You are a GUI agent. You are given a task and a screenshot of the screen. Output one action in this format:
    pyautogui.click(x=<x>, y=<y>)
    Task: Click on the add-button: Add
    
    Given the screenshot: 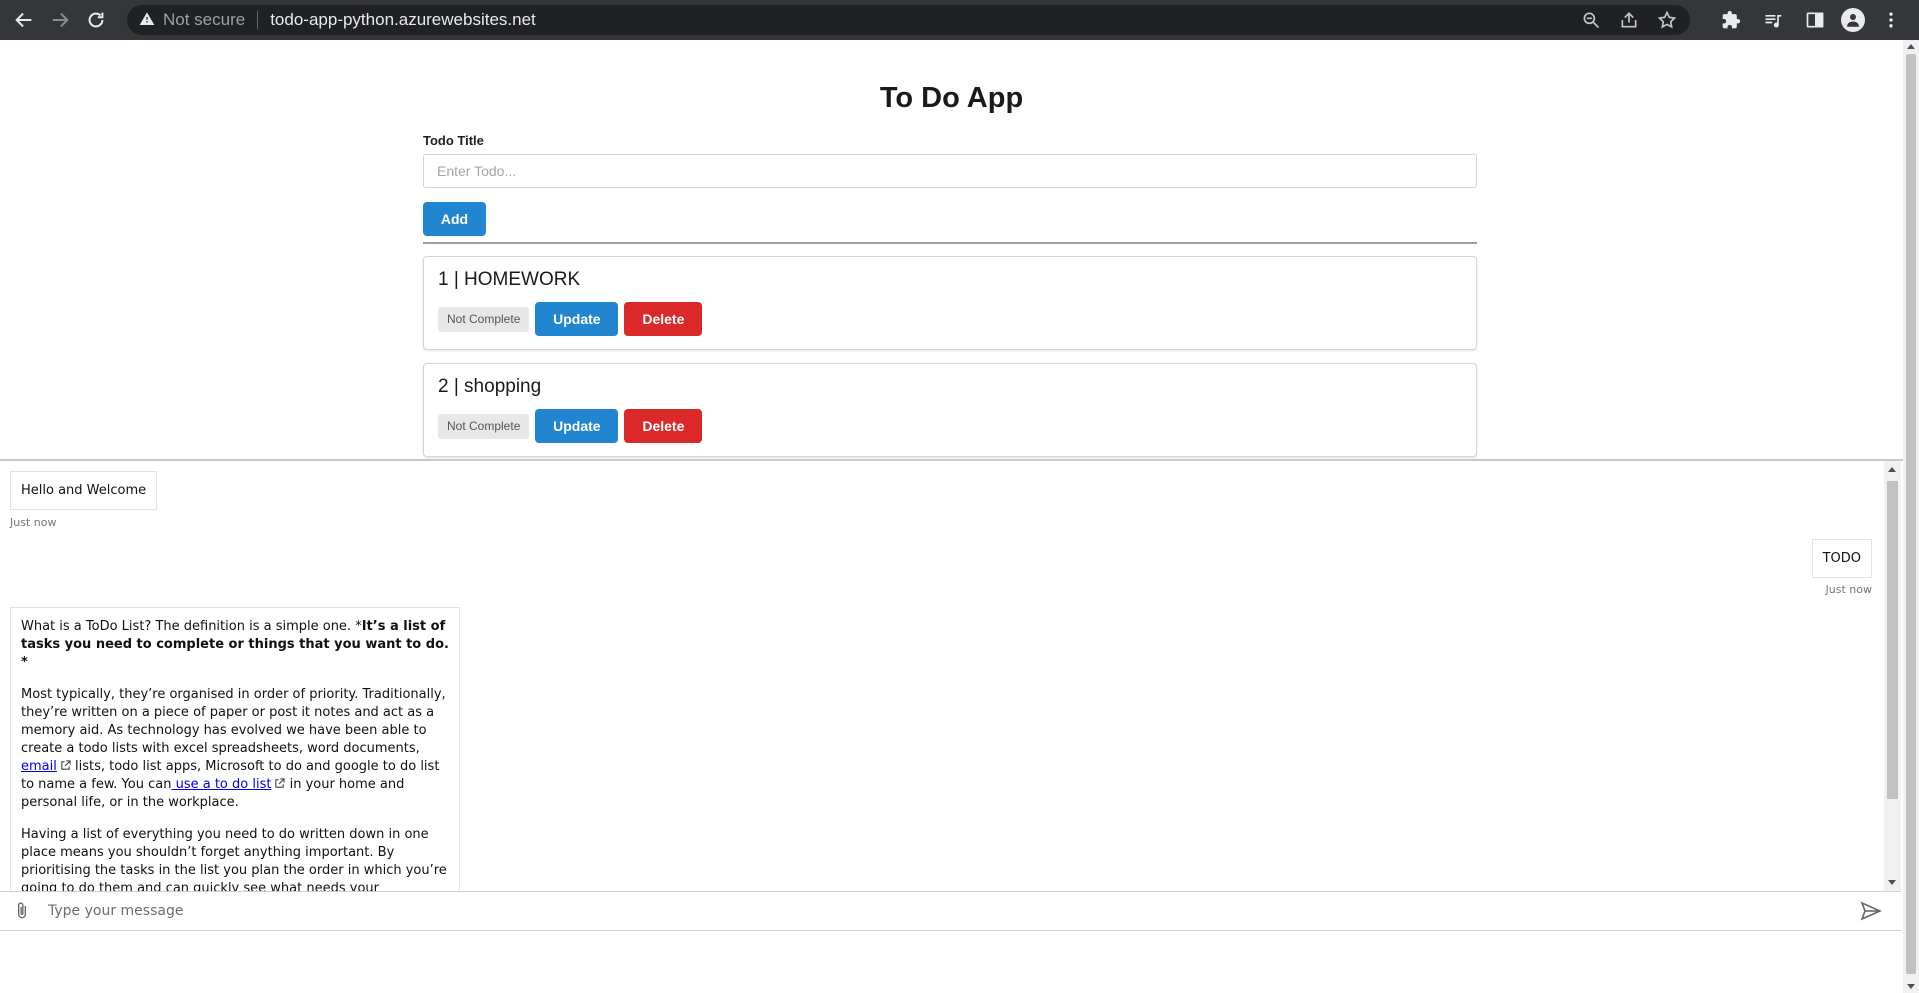 What is the action you would take?
    pyautogui.click(x=454, y=219)
    